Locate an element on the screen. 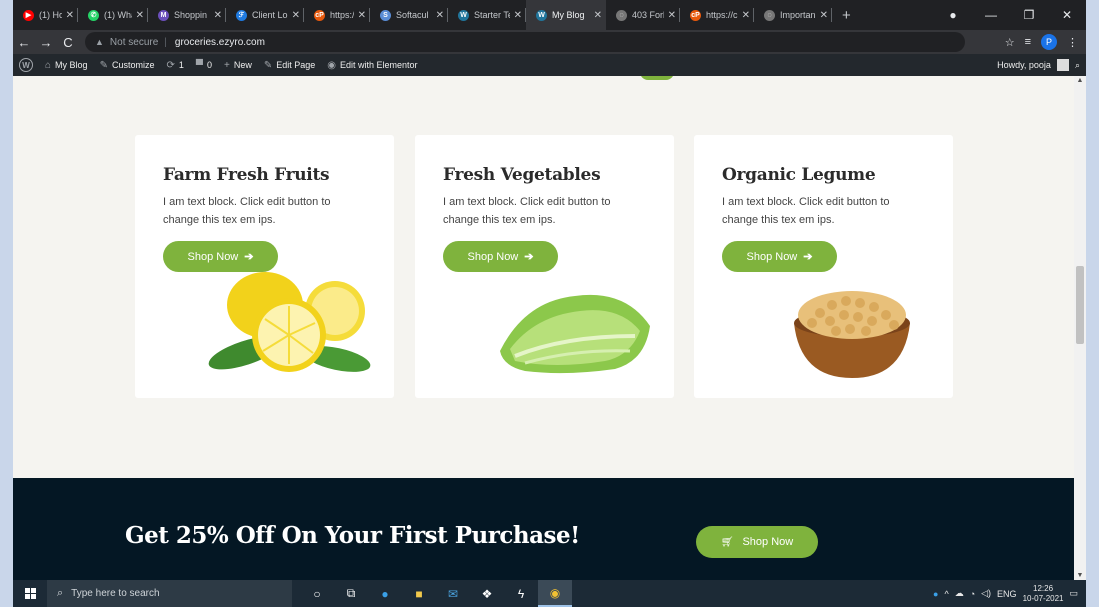  warning-icon: ▲ is located at coordinates (99, 42).